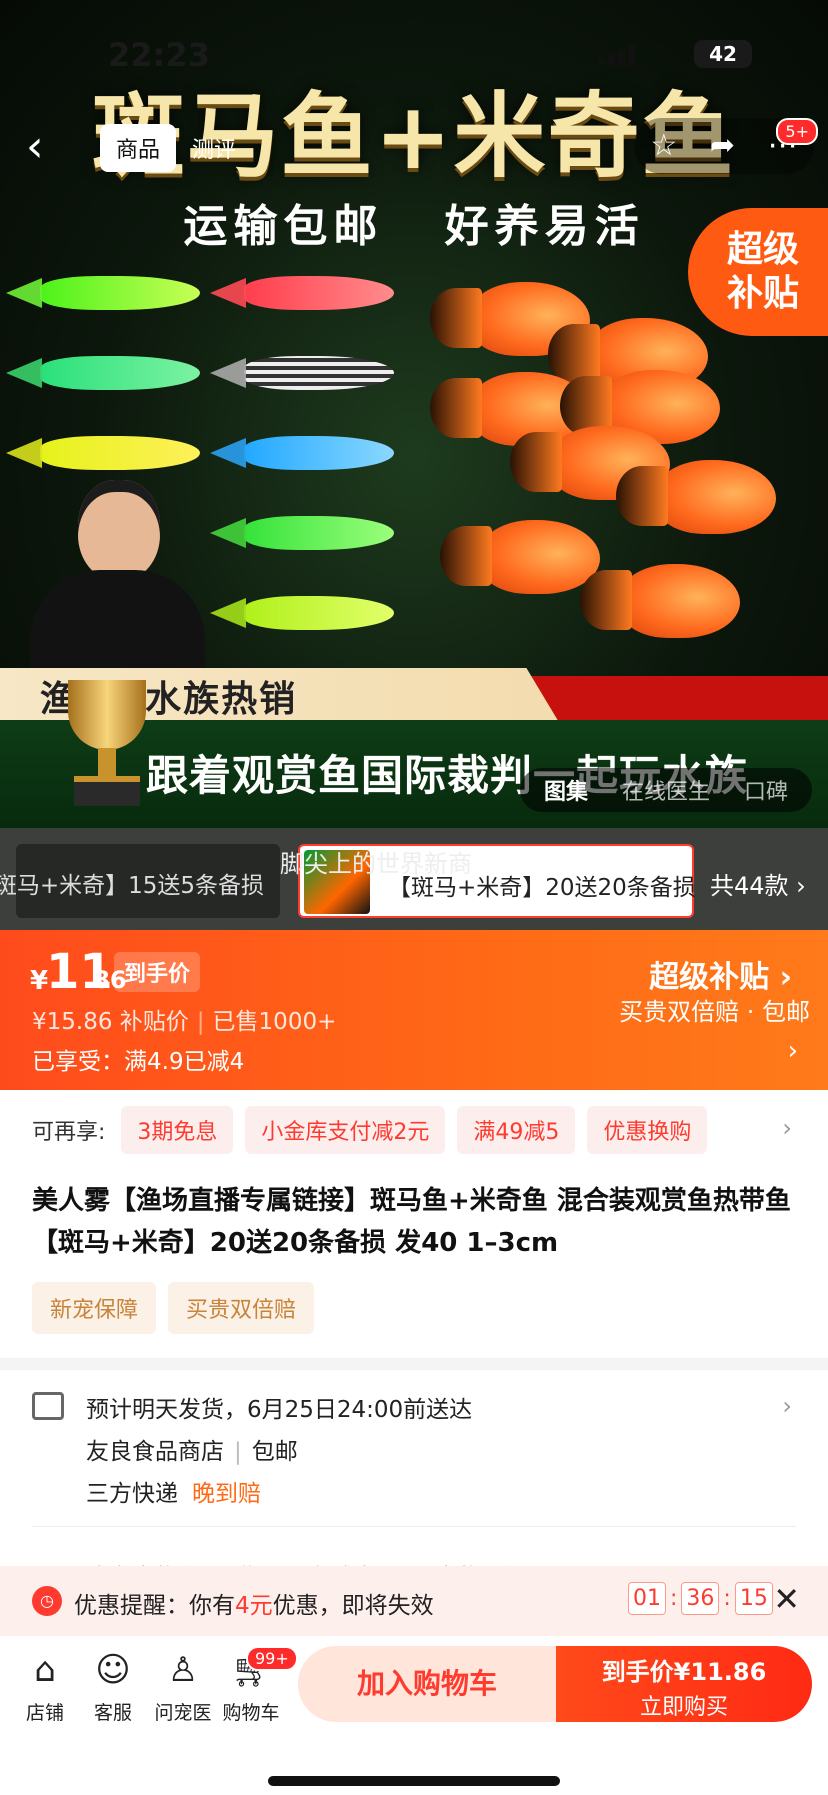 This screenshot has height=1795, width=828. Describe the element at coordinates (723, 54) in the screenshot. I see `battery-icon: 42` at that location.